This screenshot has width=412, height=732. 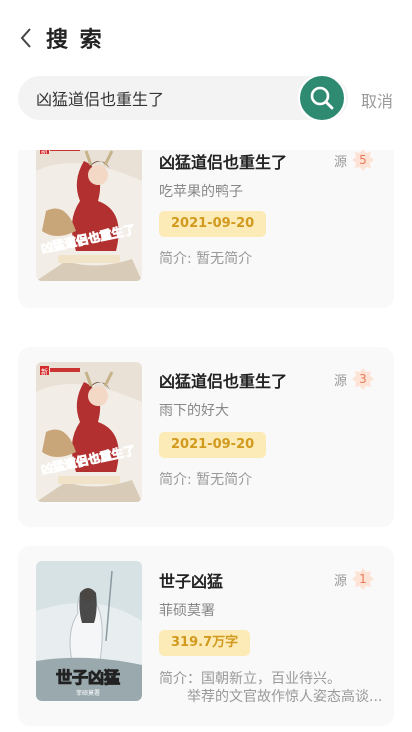 I want to click on source-count-badge: 1, so click(x=363, y=579).